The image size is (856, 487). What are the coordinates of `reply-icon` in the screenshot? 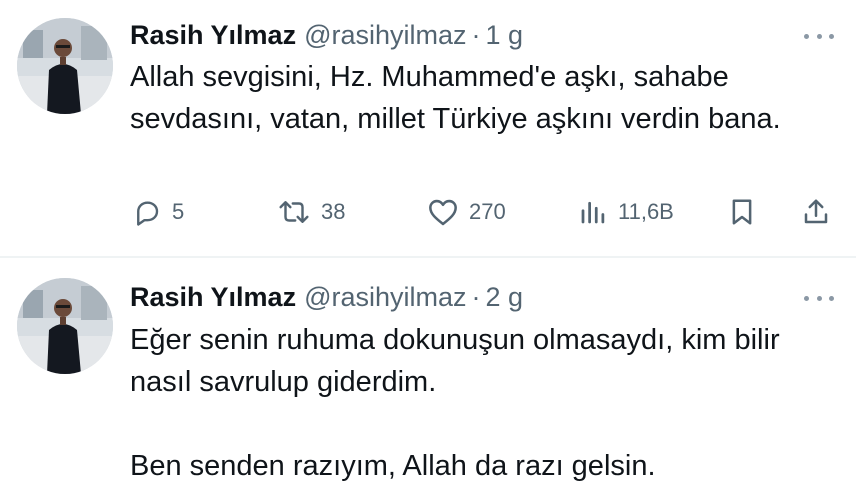 It's located at (148, 213).